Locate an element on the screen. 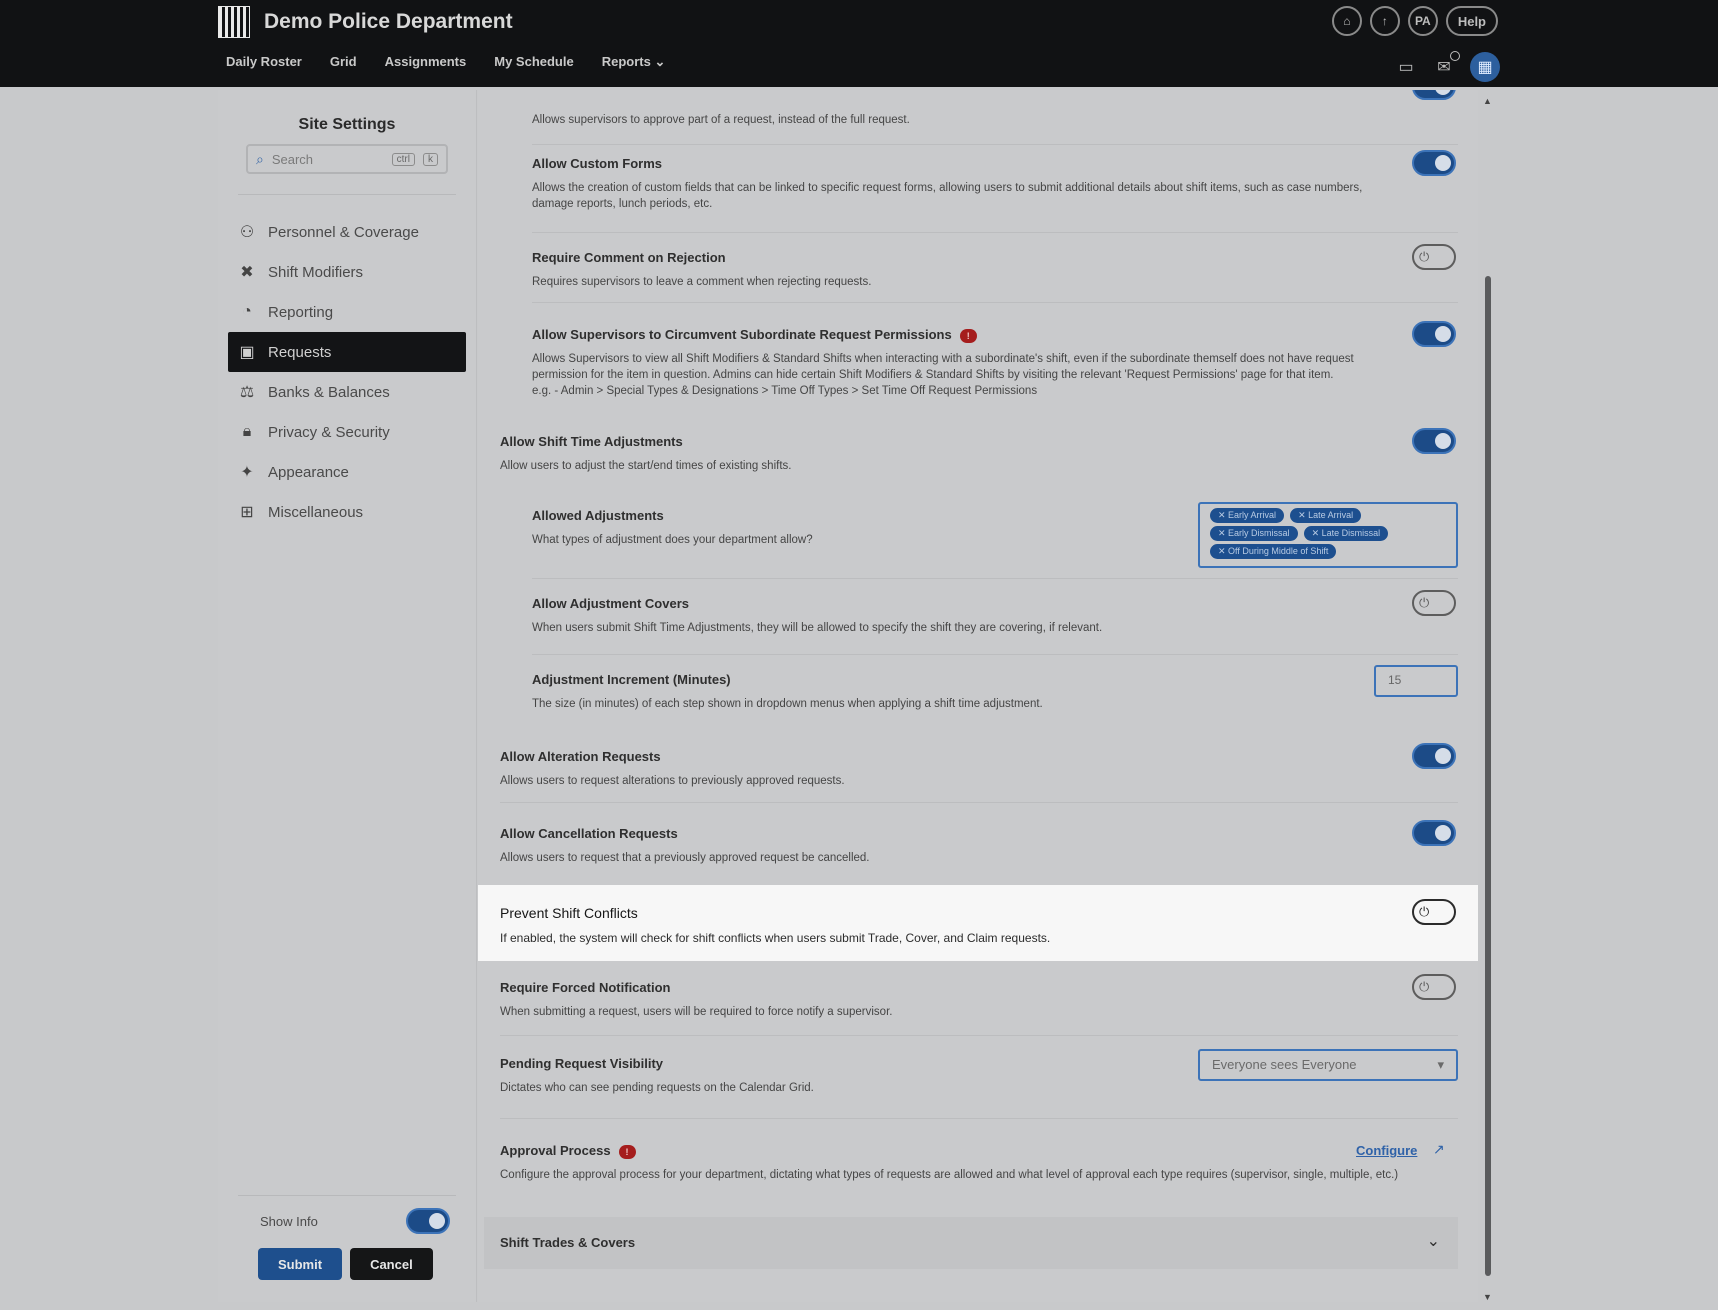 The image size is (1718, 1310). lock-icon: 🔒︎ is located at coordinates (247, 431).